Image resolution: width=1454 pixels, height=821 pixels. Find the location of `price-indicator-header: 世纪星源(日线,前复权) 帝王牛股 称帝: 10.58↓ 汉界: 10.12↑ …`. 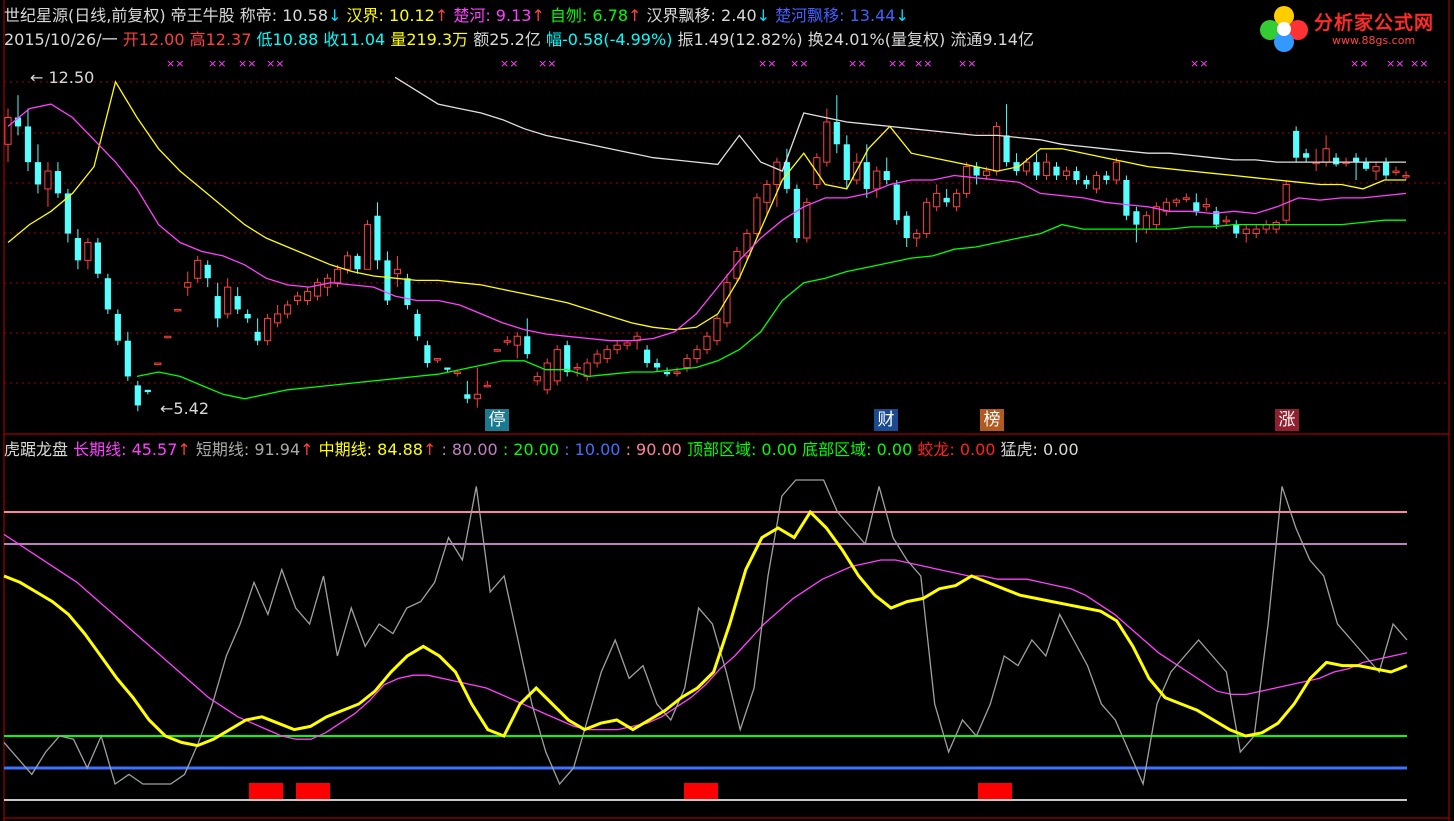

price-indicator-header: 世纪星源(日线,前复权) 帝王牛股 称帝: 10.58↓ 汉界: 10.12↑ … is located at coordinates (456, 16).